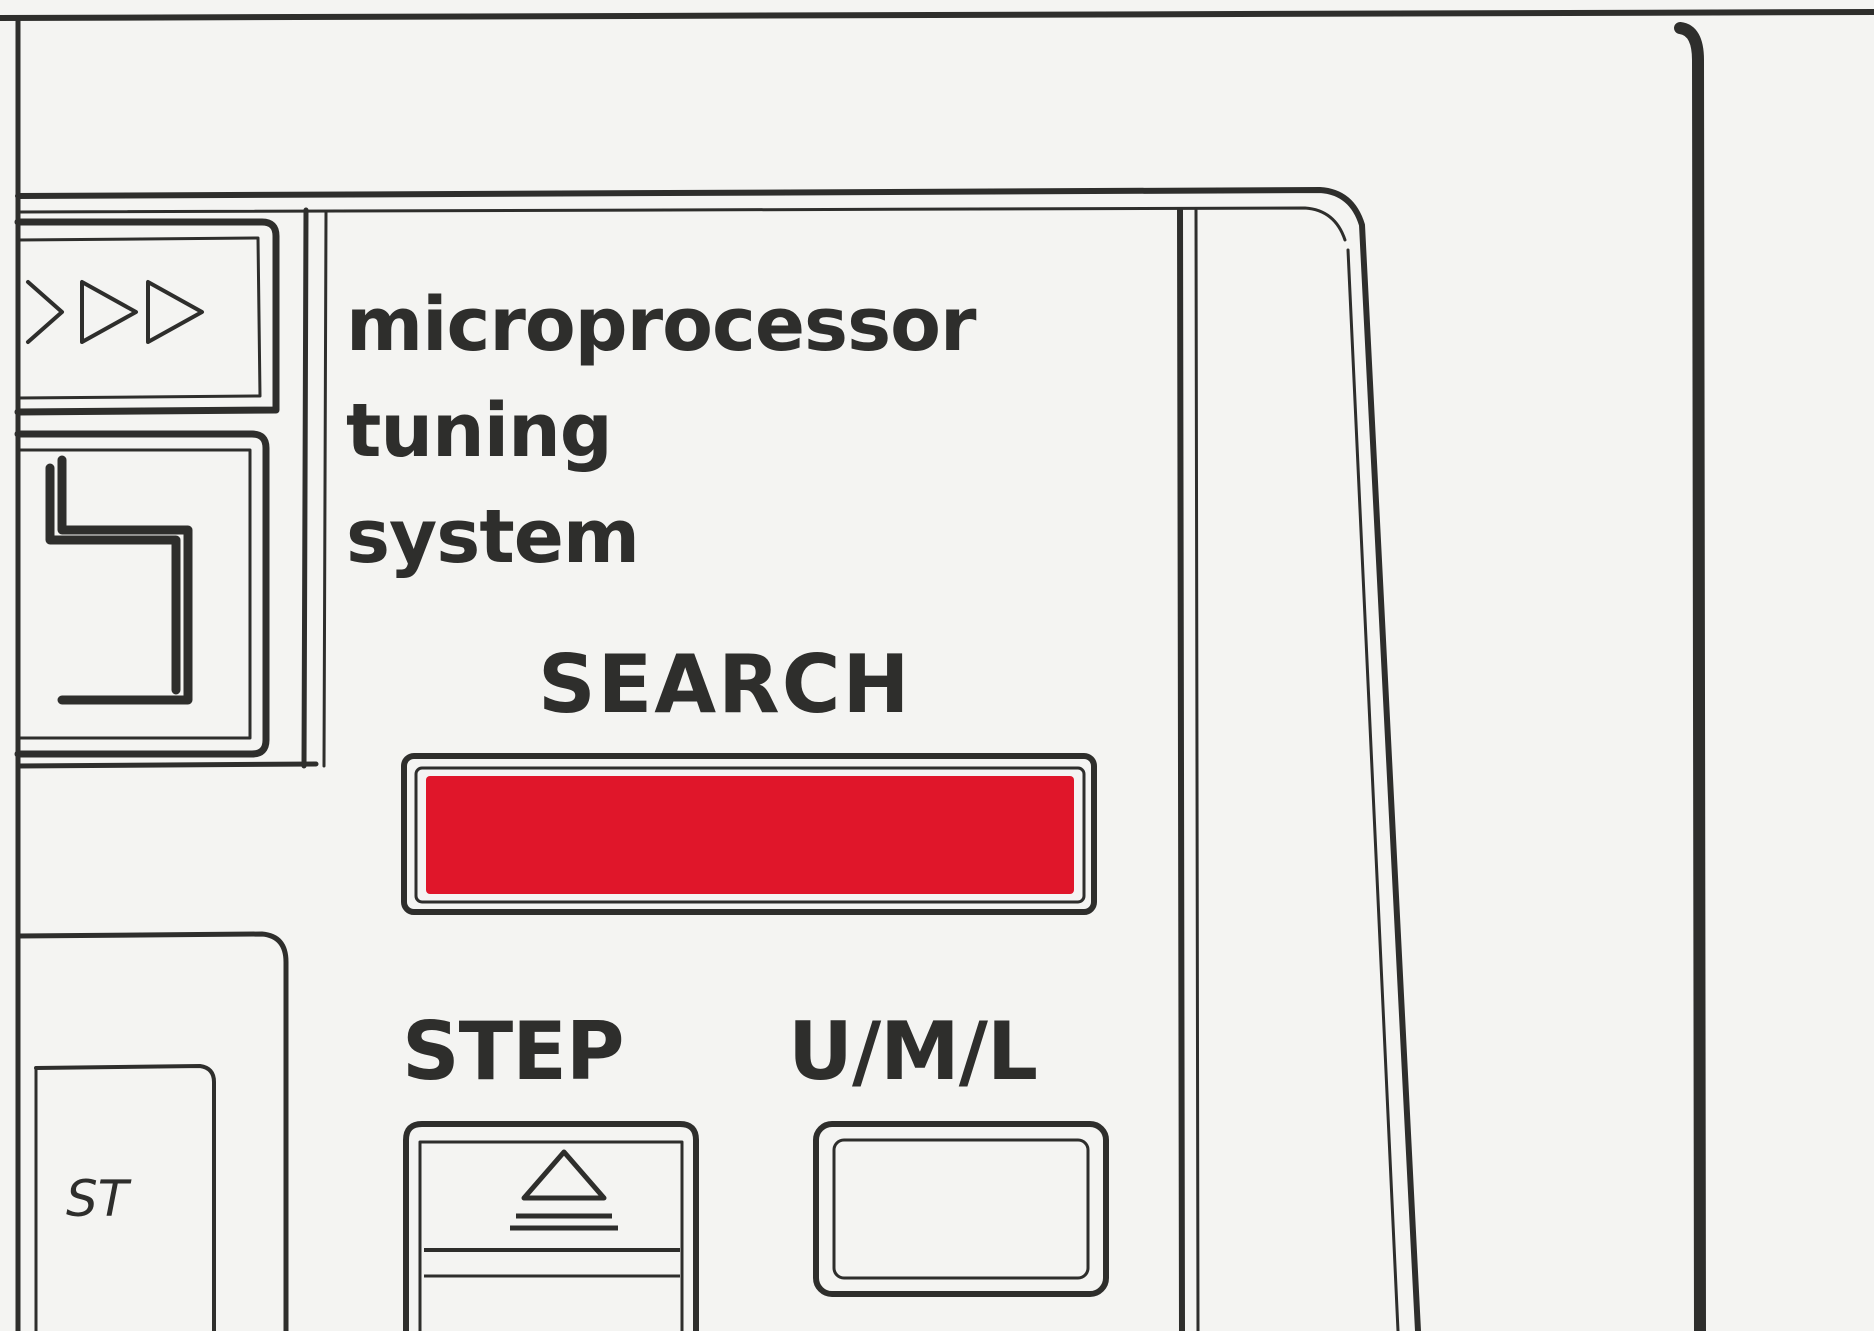  Describe the element at coordinates (147, 317) in the screenshot. I see `fast-forward-button` at that location.